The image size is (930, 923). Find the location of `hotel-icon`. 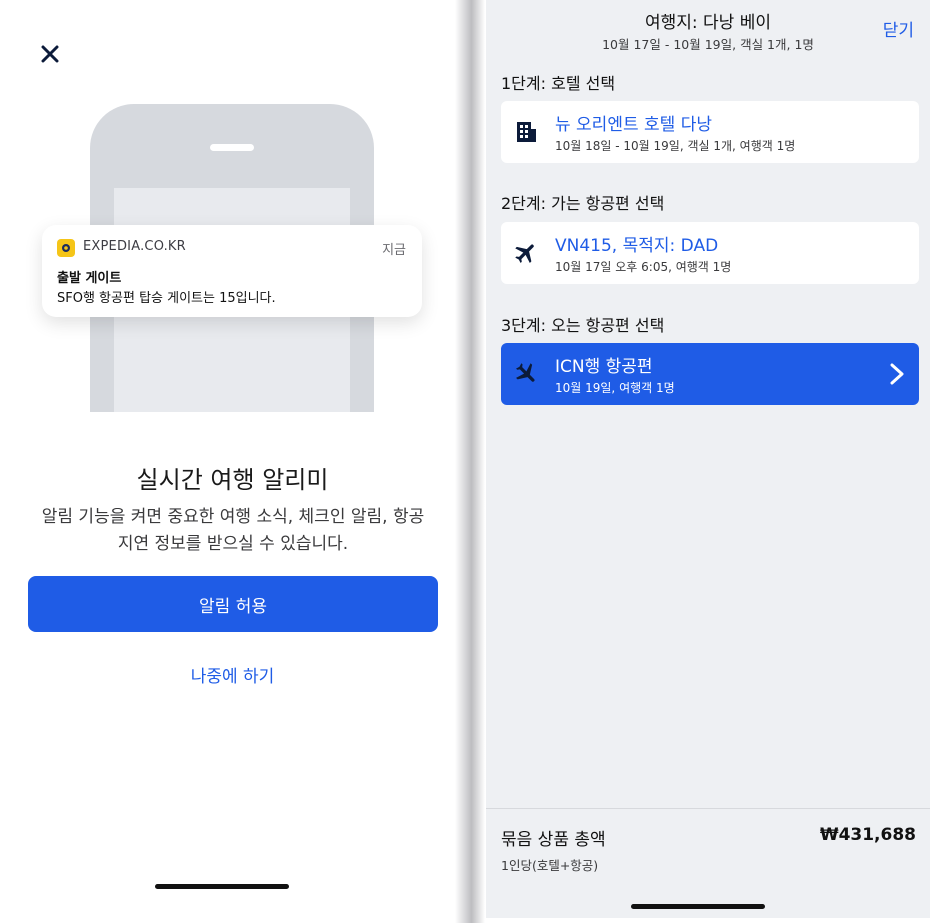

hotel-icon is located at coordinates (526, 132).